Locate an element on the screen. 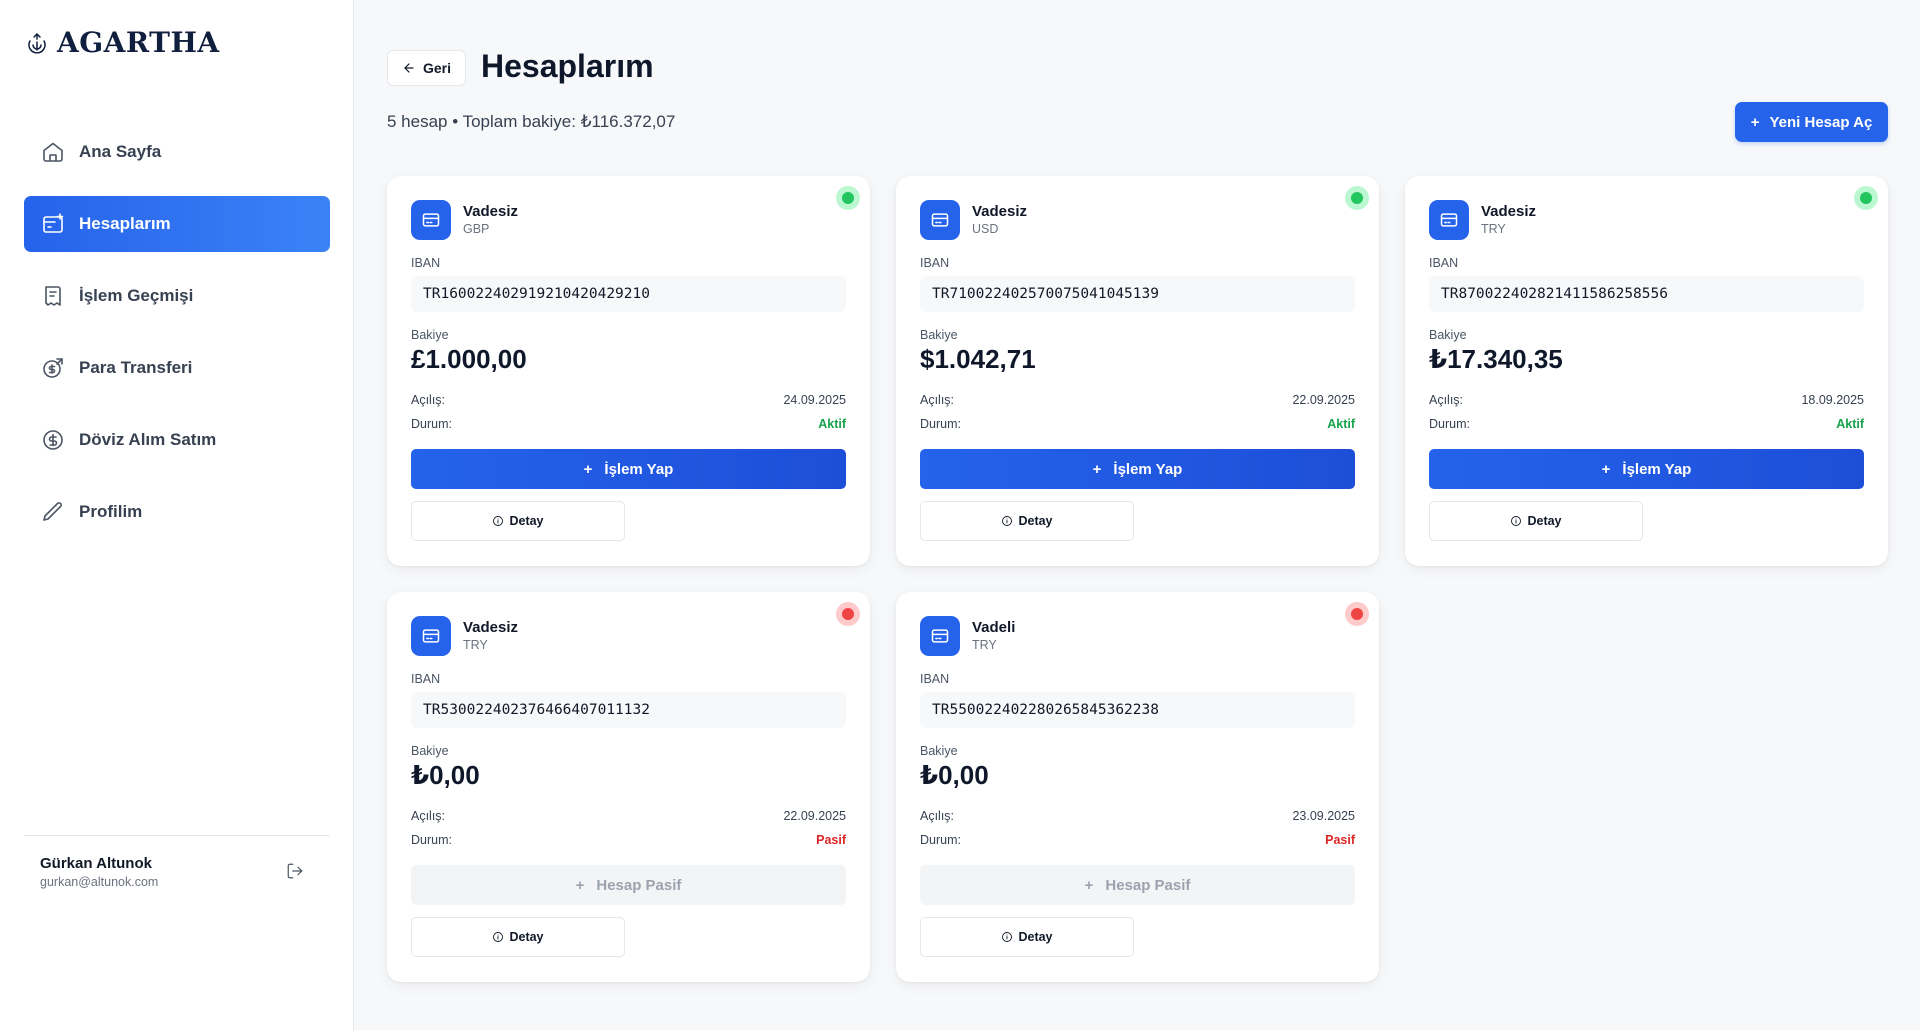 The height and width of the screenshot is (1030, 1920). new-account-label: Yeni Hesap Aç is located at coordinates (1821, 122).